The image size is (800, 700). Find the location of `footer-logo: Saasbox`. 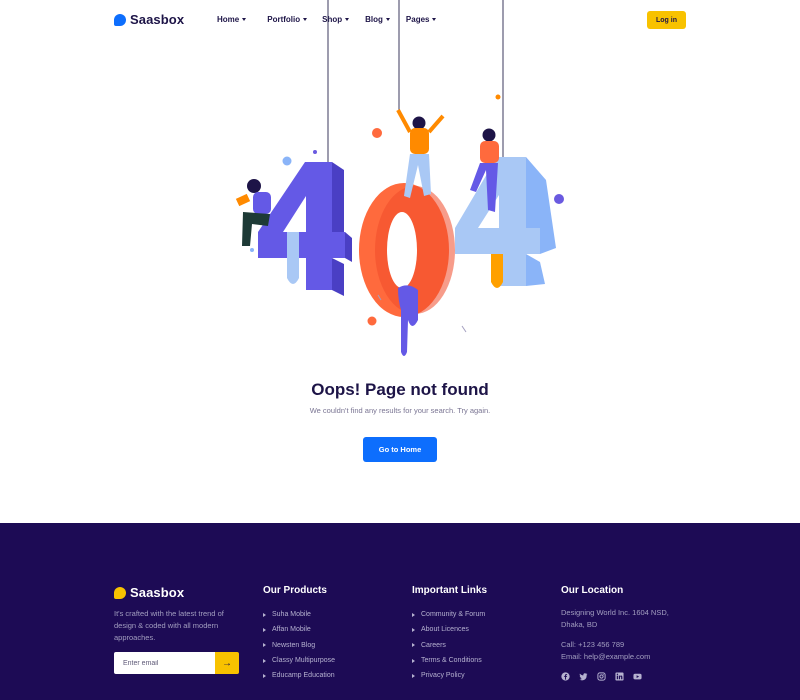

footer-logo: Saasbox is located at coordinates (149, 592).